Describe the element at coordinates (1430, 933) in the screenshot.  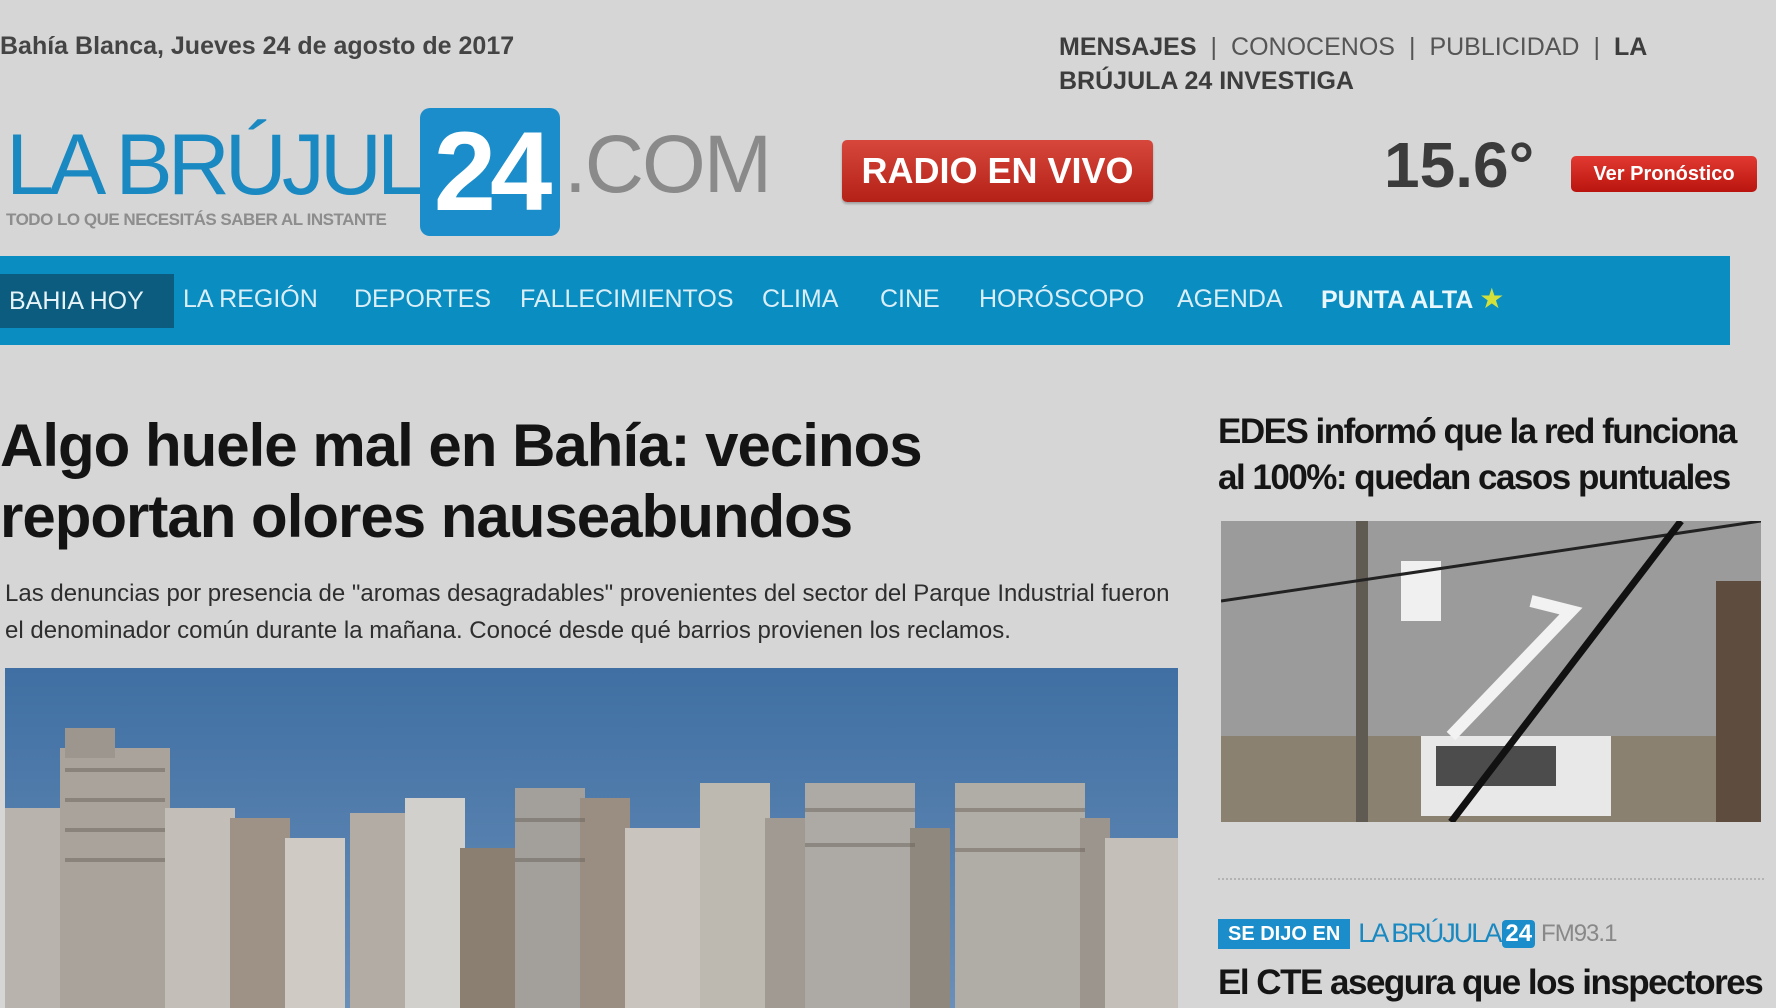
I see `se-dijo-brand: LA BRÚJULA` at that location.